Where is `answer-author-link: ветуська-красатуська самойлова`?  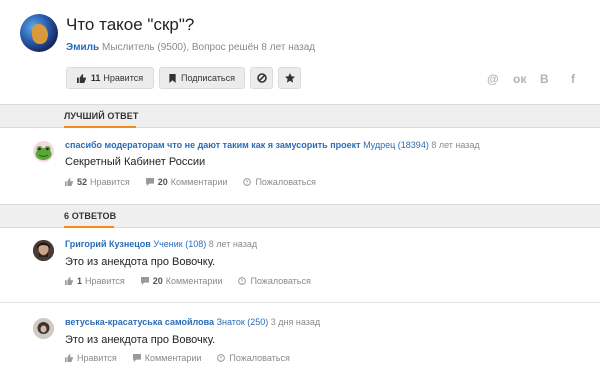 answer-author-link: ветуська-красатуська самойлова is located at coordinates (139, 322).